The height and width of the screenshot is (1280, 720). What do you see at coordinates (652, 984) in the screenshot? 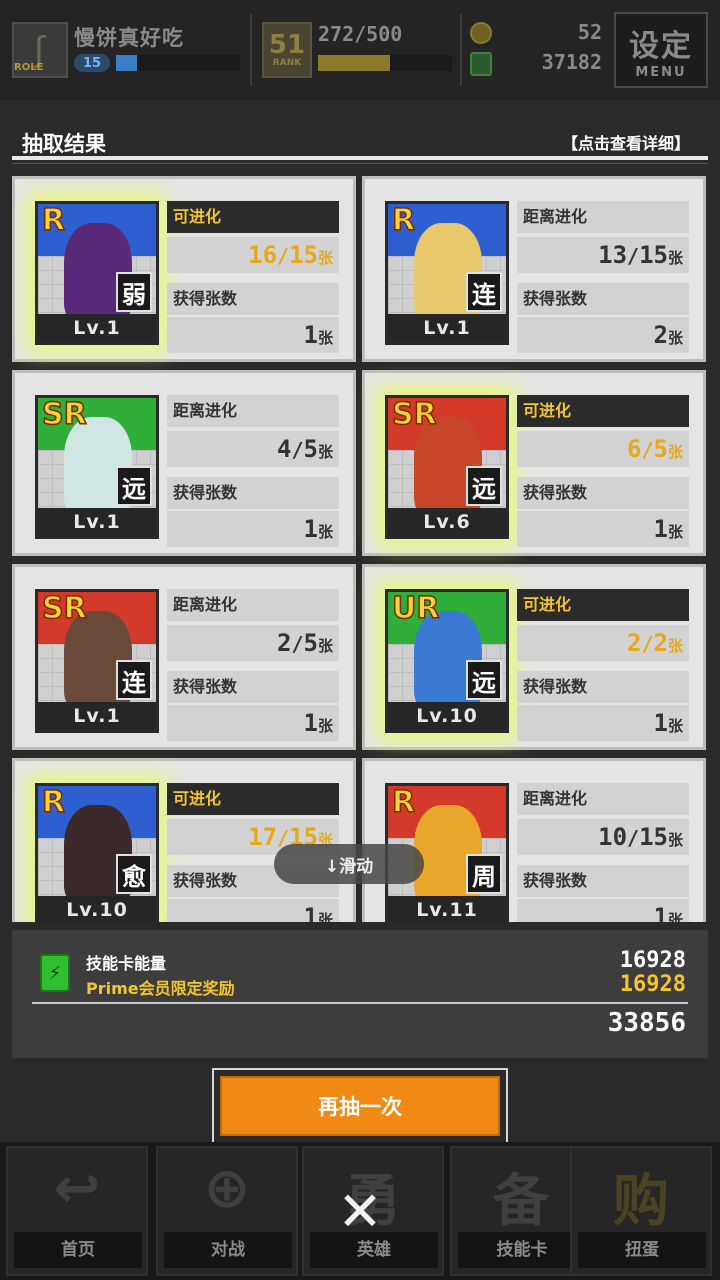
I see `prime-bonus-value: 16928` at bounding box center [652, 984].